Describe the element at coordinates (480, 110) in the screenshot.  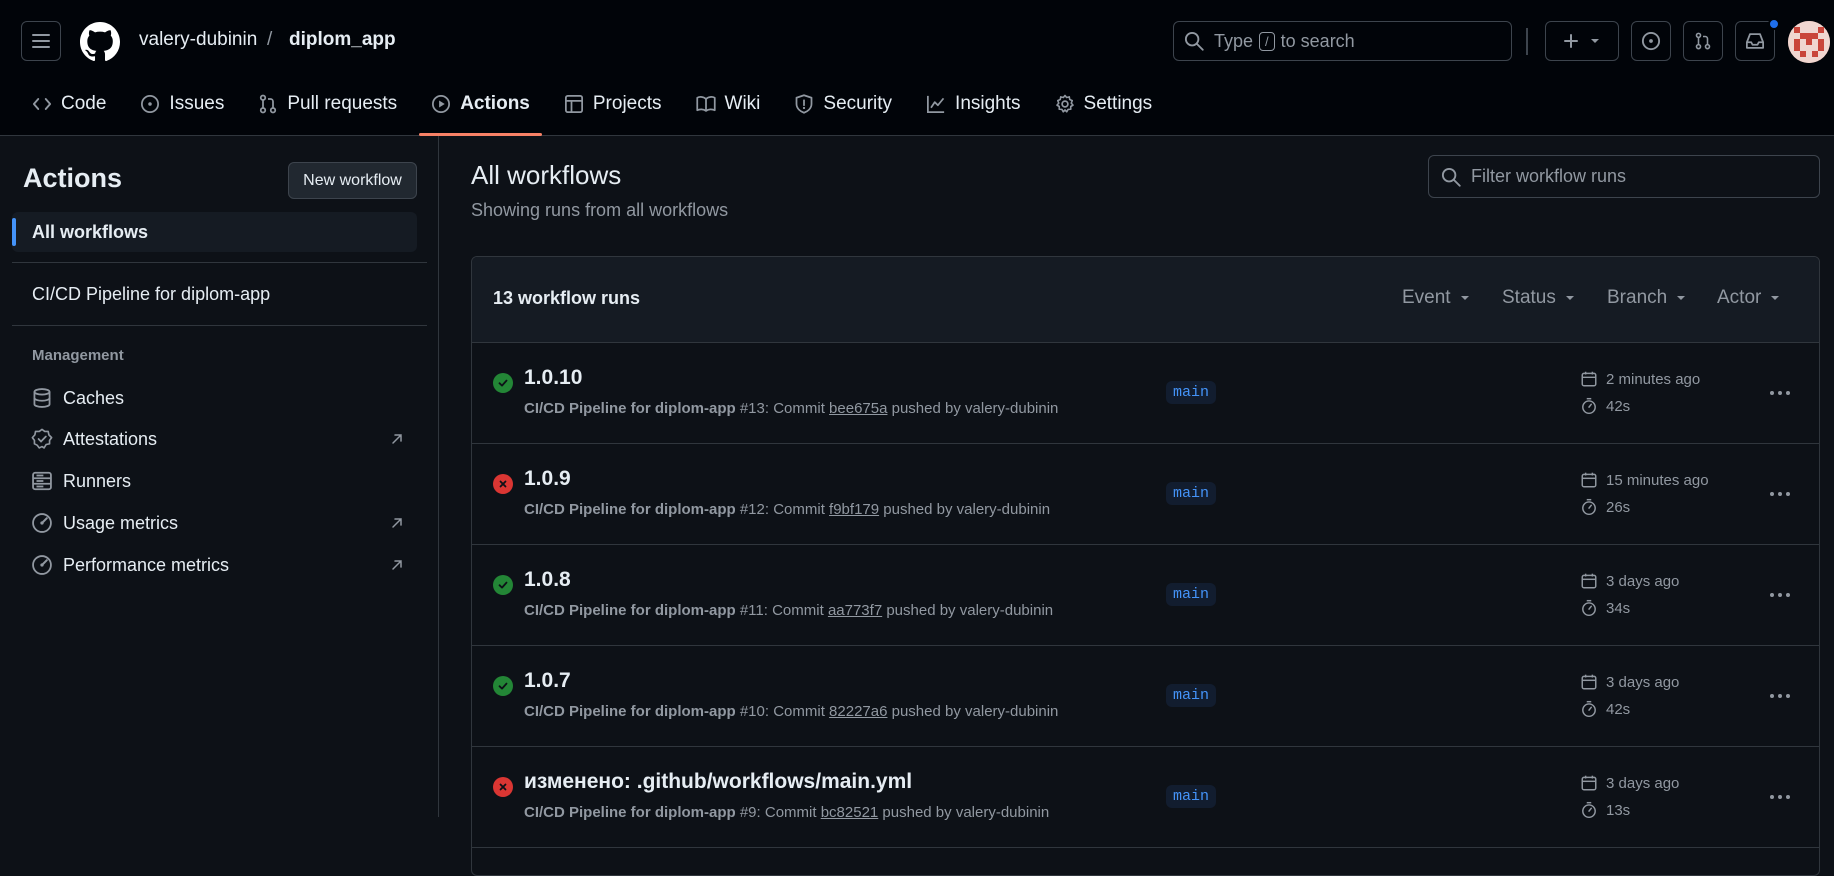
I see `tab-actions: Actions` at that location.